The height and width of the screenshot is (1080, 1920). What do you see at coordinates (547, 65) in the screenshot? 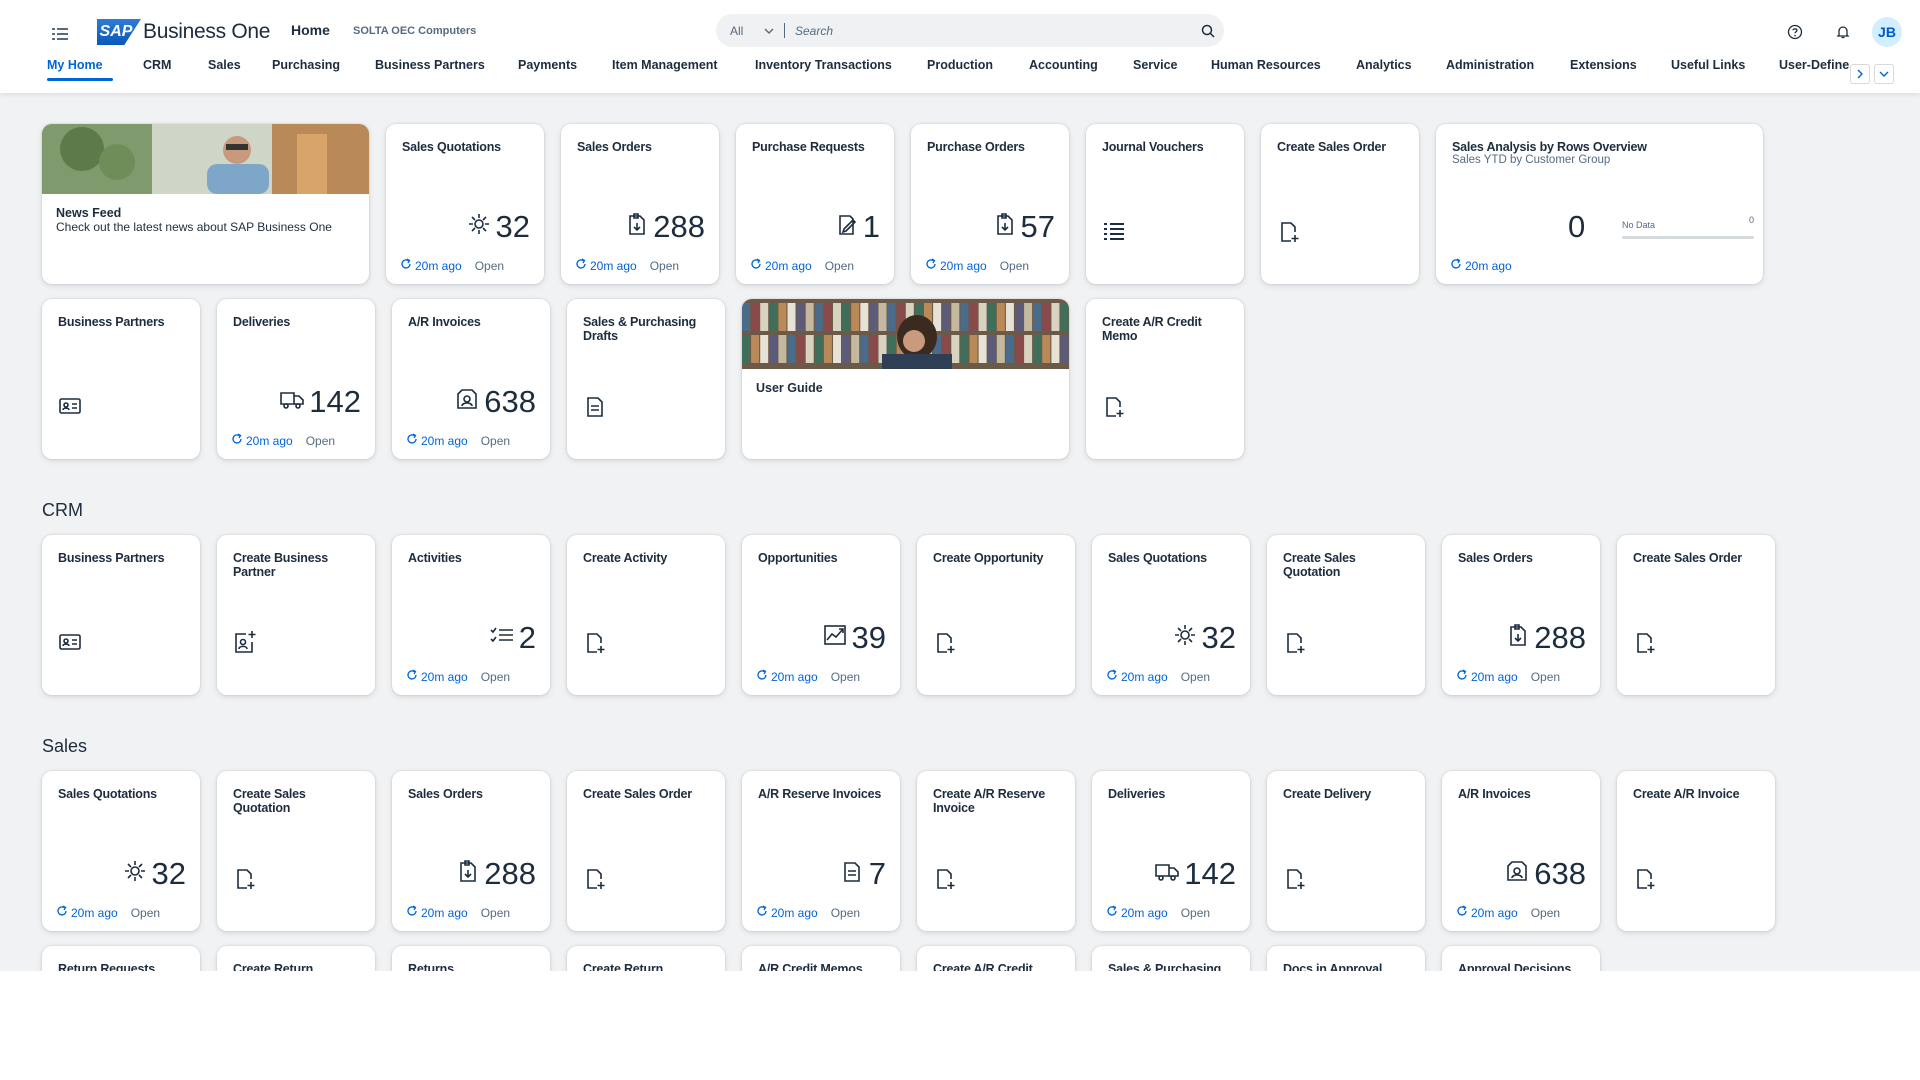
I see `tab-payments: Payments` at bounding box center [547, 65].